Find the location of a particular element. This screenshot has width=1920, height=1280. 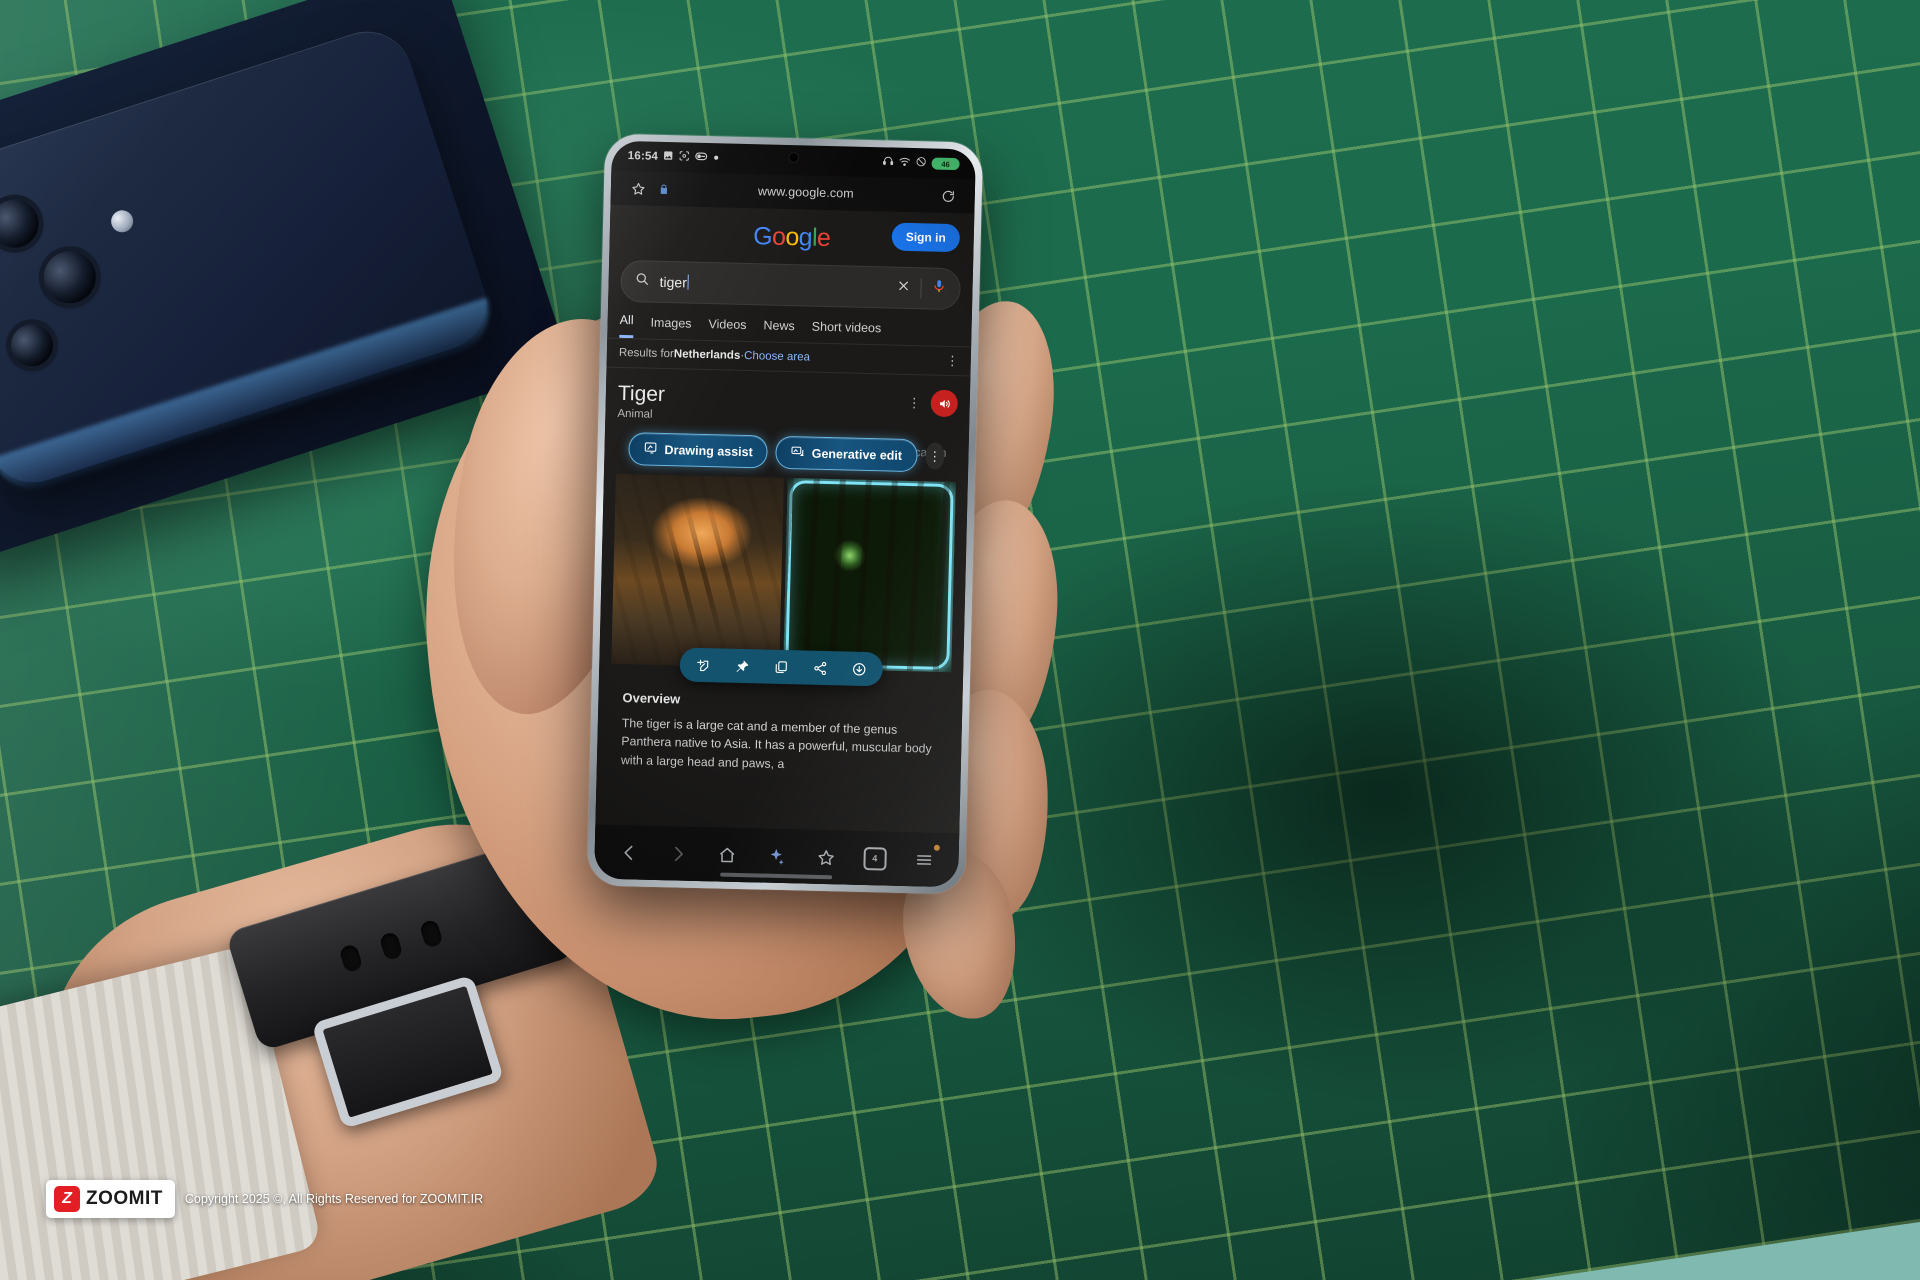

battery-indicator: 46 is located at coordinates (945, 164).